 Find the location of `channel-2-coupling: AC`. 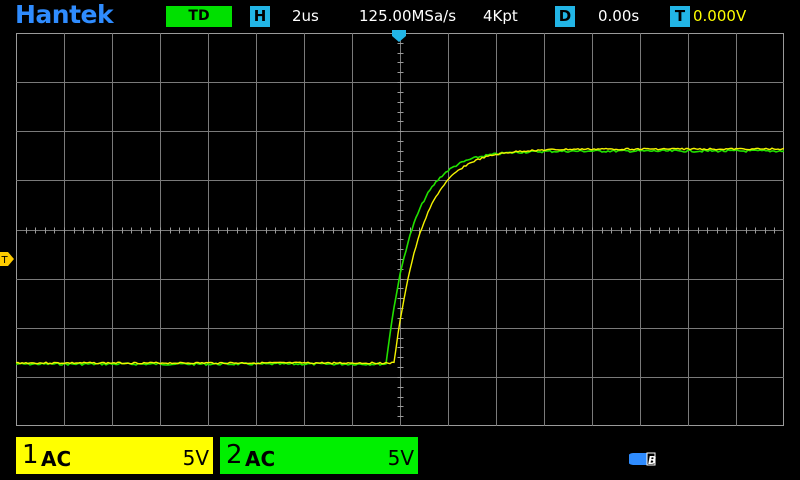

channel-2-coupling: AC is located at coordinates (260, 459).